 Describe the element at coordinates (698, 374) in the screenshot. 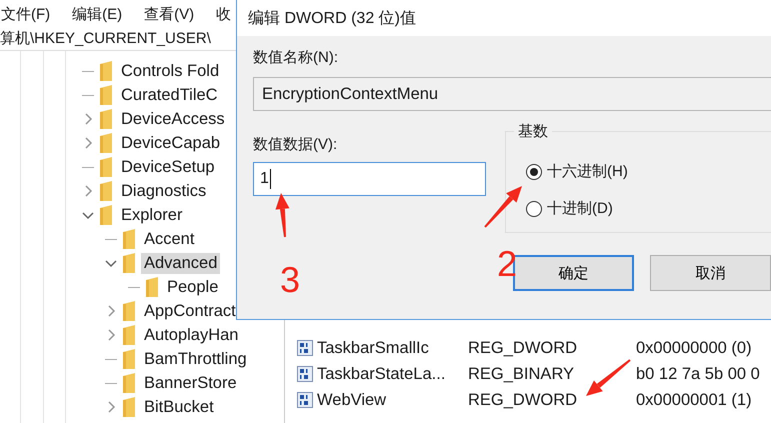

I see `value-data: b0 12 7a 5b 00 0` at that location.